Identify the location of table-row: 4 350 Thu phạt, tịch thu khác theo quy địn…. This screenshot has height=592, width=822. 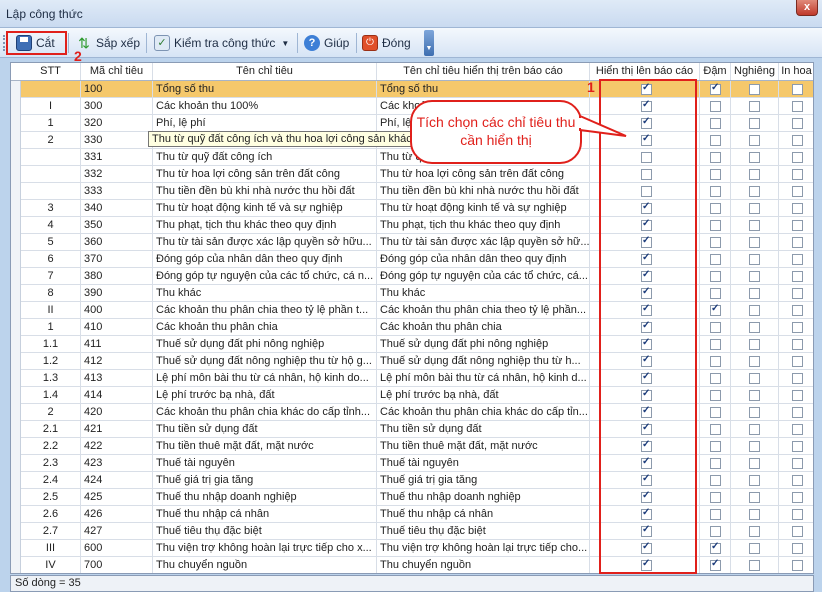
(412, 225).